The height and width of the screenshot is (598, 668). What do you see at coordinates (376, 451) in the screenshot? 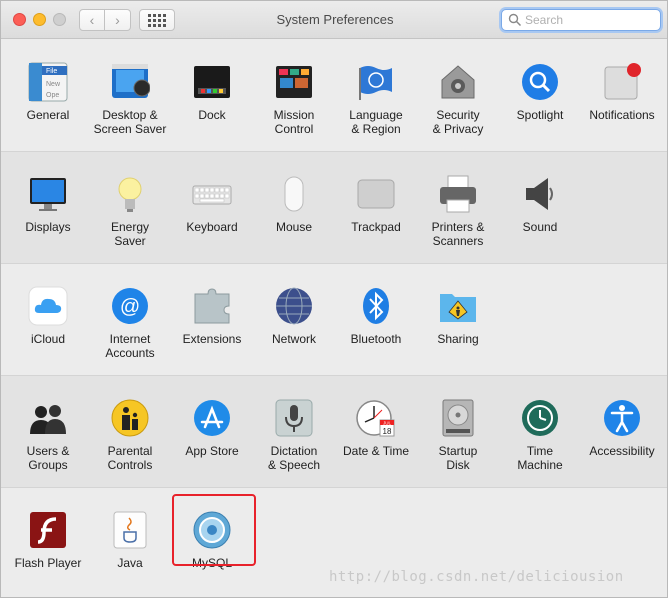
I see `pane-label: Date & Time` at bounding box center [376, 451].